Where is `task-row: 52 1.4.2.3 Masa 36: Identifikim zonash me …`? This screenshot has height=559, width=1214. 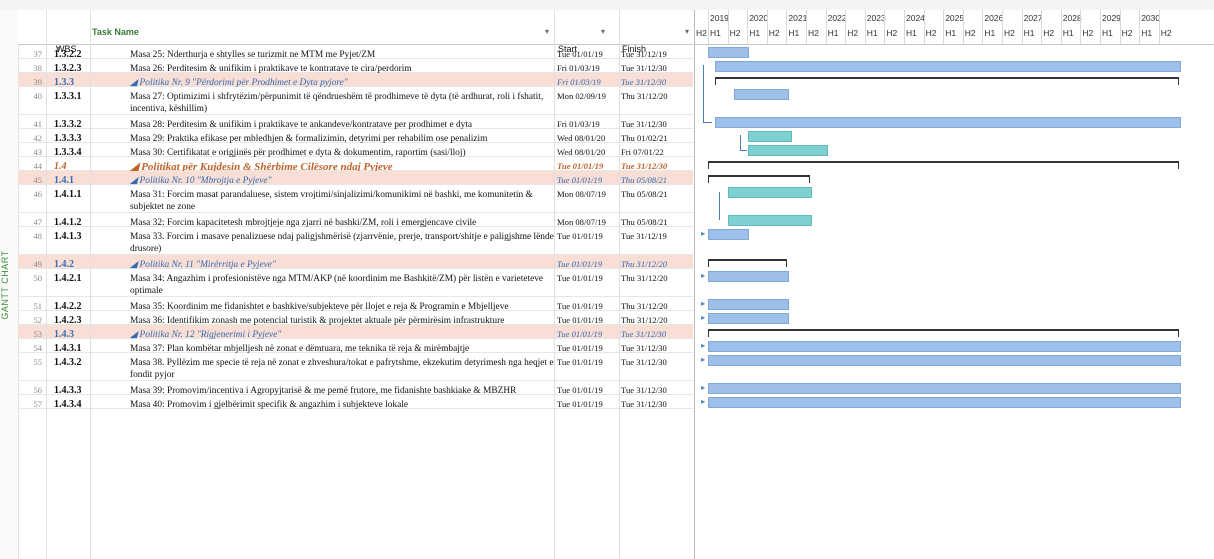 task-row: 52 1.4.2.3 Masa 36: Identifikim zonash me … is located at coordinates (355, 318).